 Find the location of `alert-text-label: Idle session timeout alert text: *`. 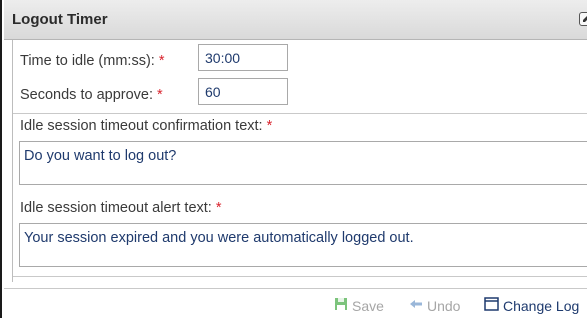

alert-text-label: Idle session timeout alert text: * is located at coordinates (121, 208).